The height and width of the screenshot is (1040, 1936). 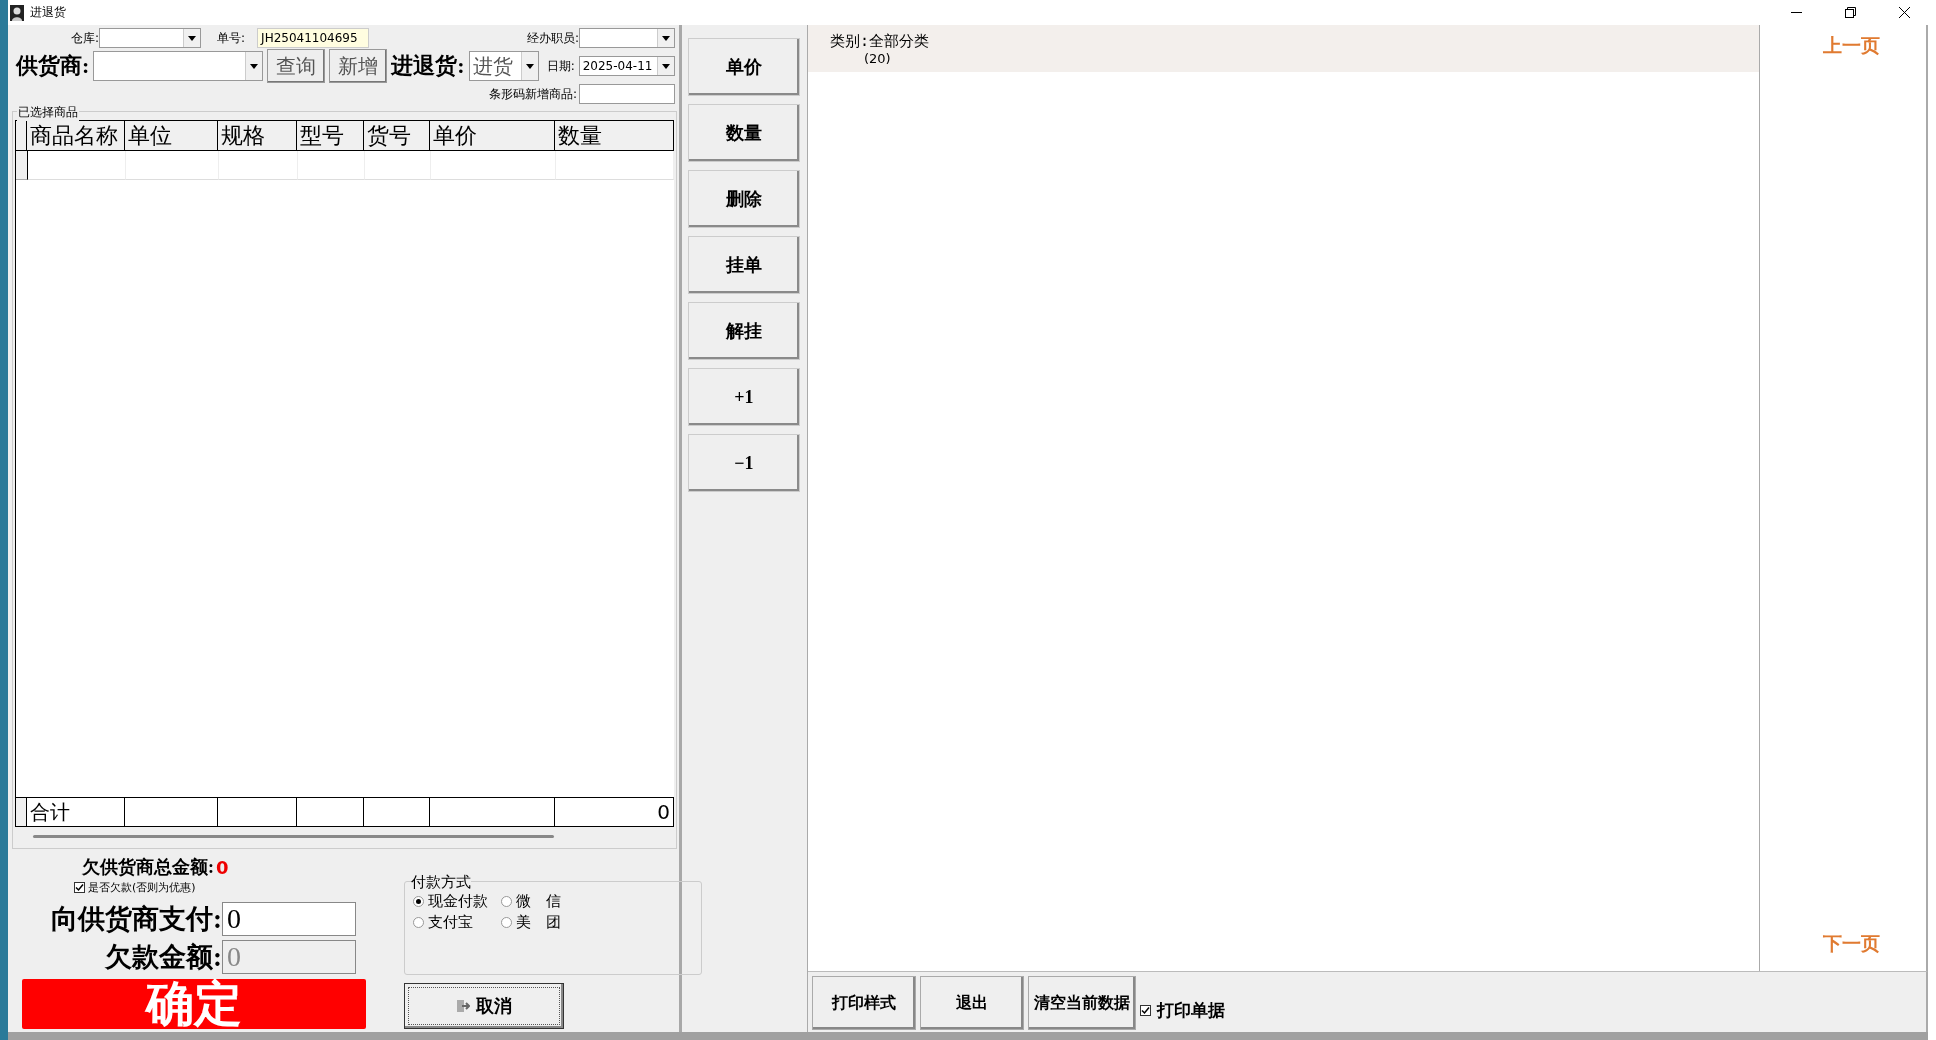 I want to click on action-button: 解挂, so click(x=744, y=331).